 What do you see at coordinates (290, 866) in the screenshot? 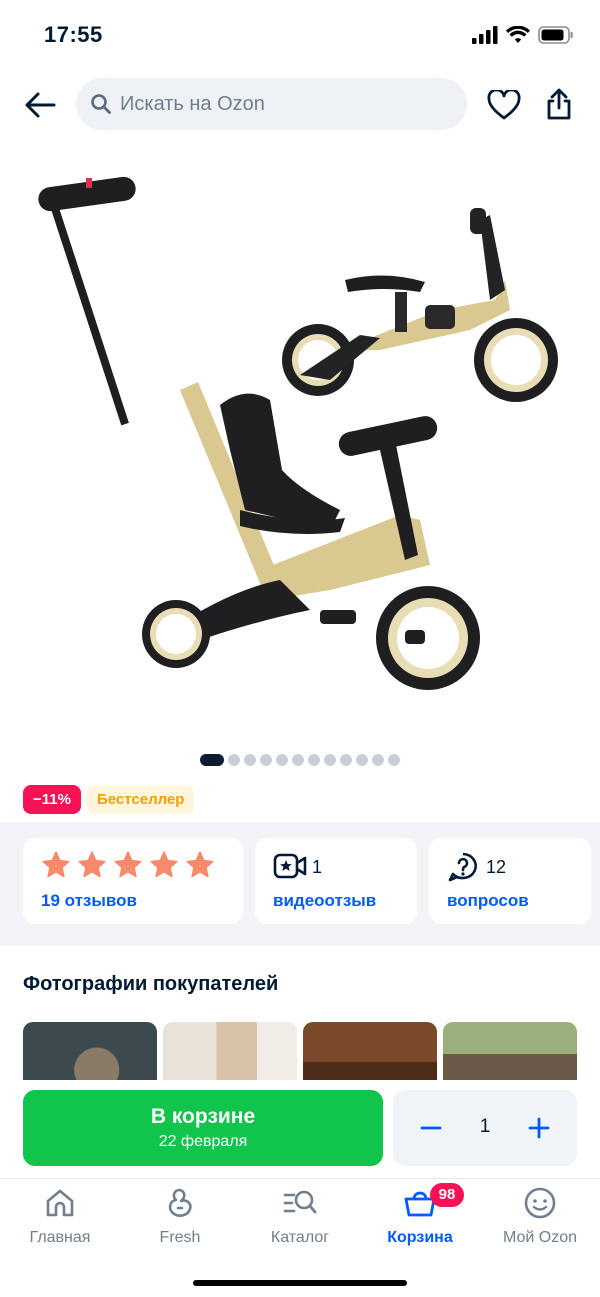
I see `video-camera-icon` at bounding box center [290, 866].